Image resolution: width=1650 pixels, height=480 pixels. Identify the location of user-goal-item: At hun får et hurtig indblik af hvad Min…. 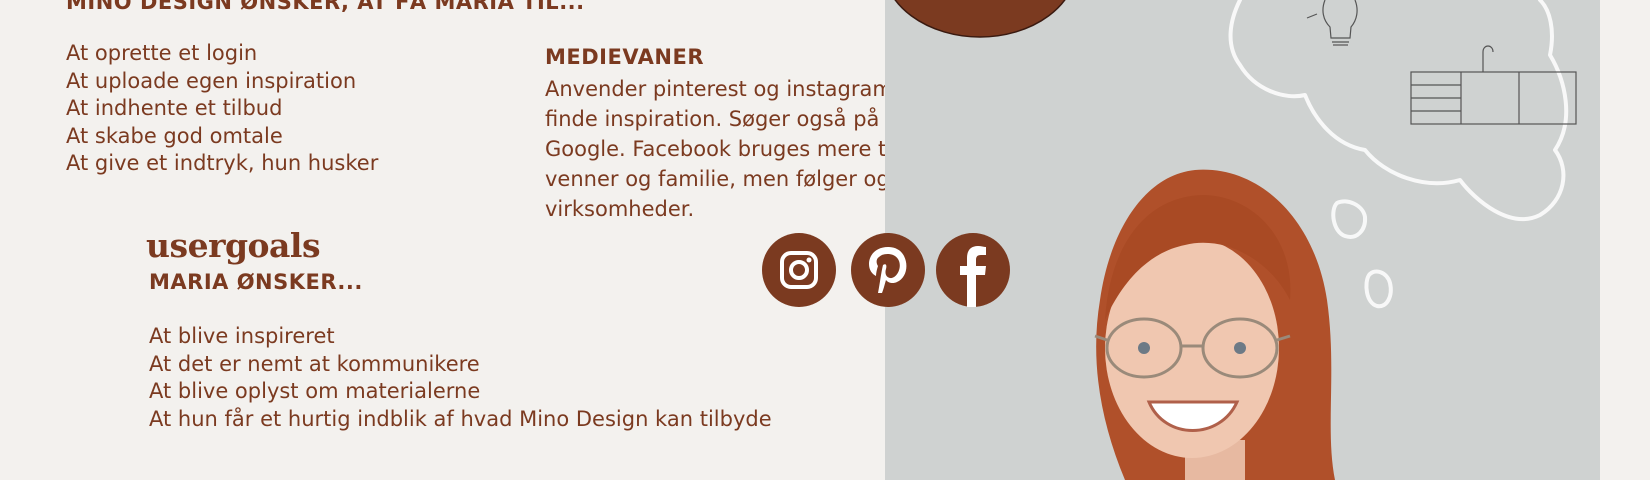
(460, 418).